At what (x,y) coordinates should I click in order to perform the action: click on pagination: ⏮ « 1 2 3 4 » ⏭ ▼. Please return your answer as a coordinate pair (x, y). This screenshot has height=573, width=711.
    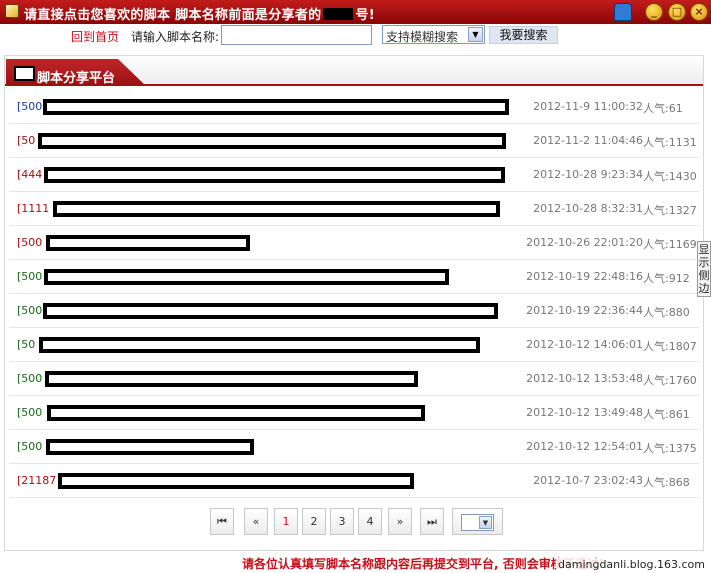
    Looking at the image, I should click on (360, 522).